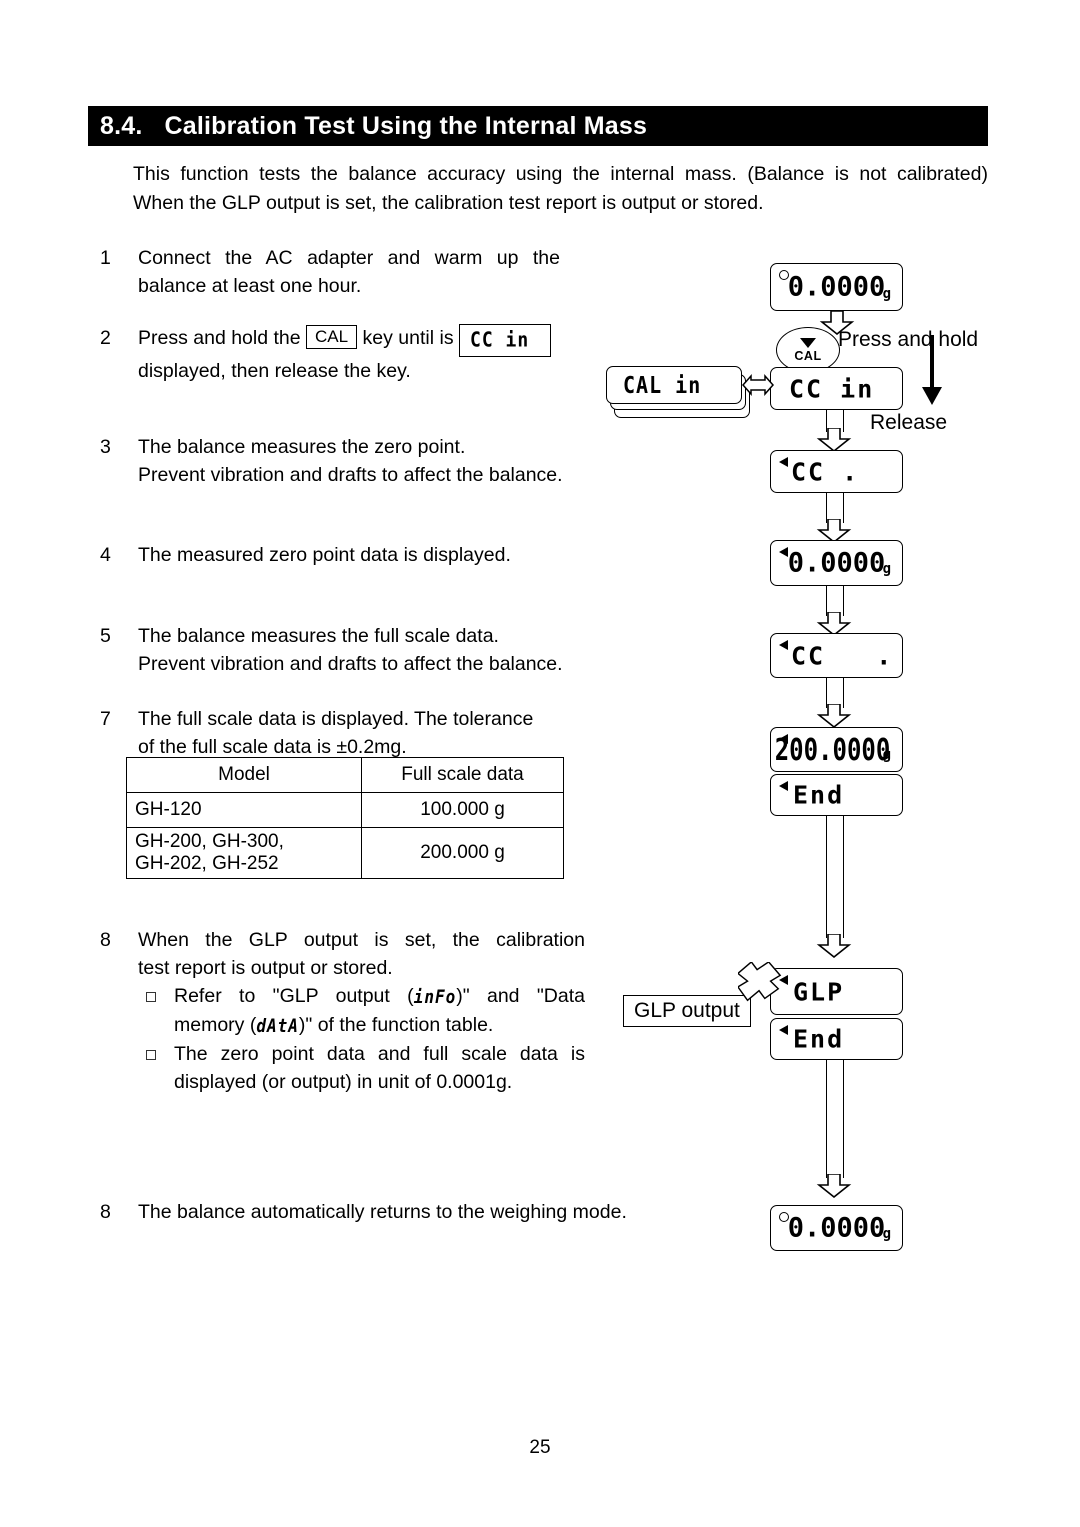 This screenshot has height=1527, width=1080. Describe the element at coordinates (435, 996) in the screenshot. I see `info-segment-token: inFo` at that location.